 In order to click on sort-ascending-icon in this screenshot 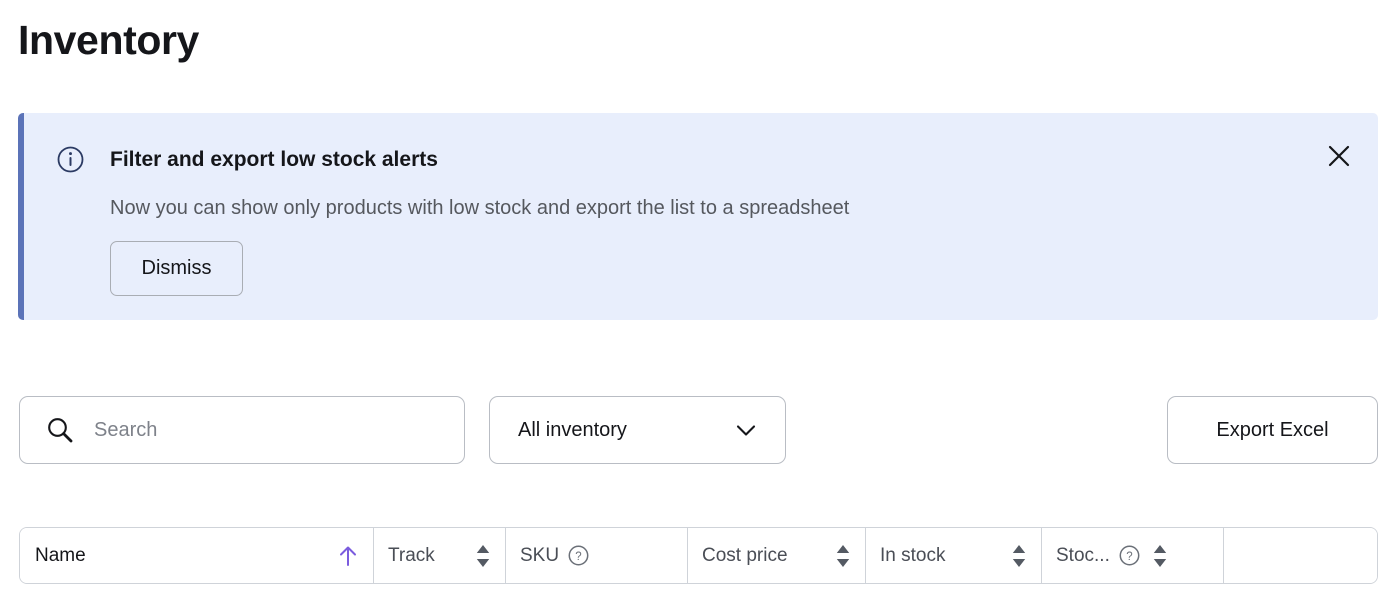, I will do `click(348, 556)`.